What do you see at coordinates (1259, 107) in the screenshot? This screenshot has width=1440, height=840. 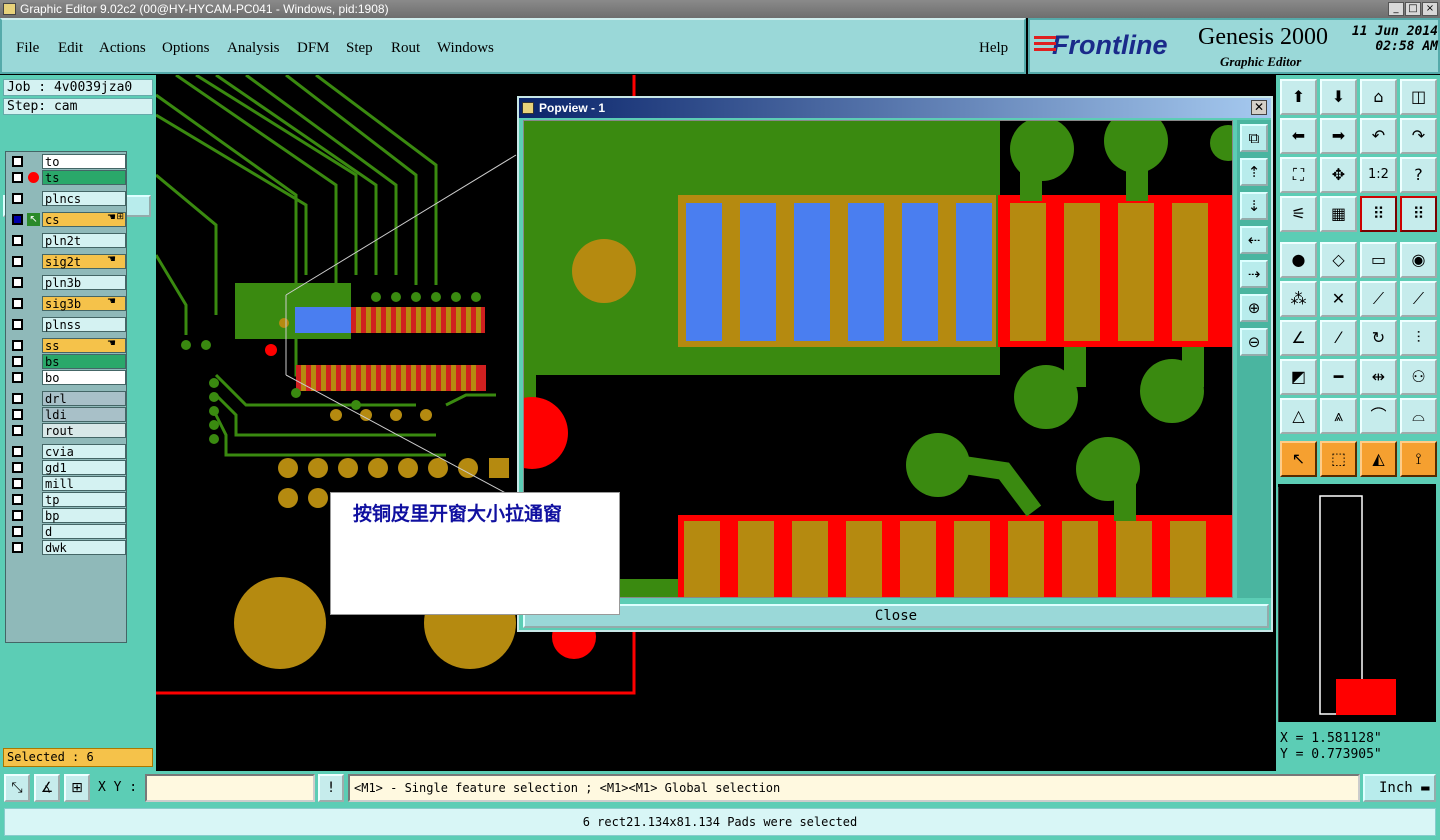 I see `popview-close-icon: ✕` at bounding box center [1259, 107].